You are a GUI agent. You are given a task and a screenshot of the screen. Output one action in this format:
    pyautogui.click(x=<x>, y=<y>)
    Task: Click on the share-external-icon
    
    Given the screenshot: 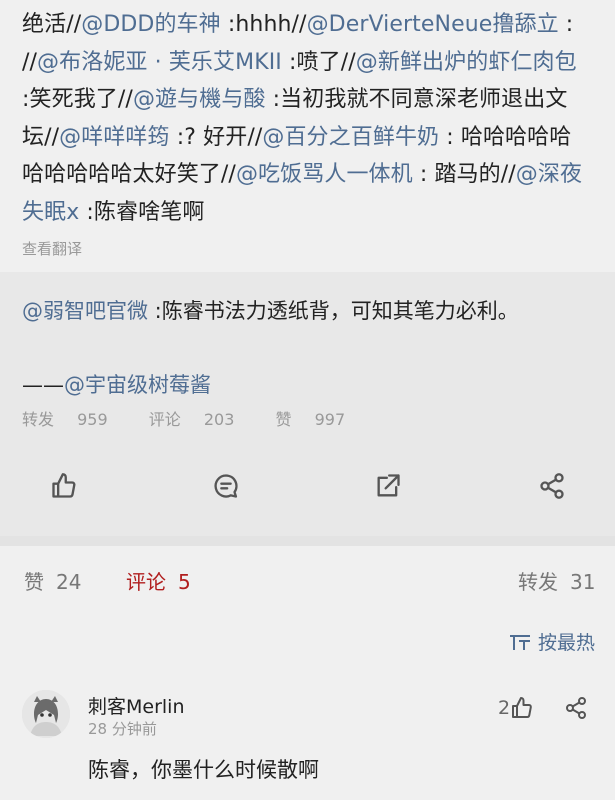 What is the action you would take?
    pyautogui.click(x=388, y=485)
    